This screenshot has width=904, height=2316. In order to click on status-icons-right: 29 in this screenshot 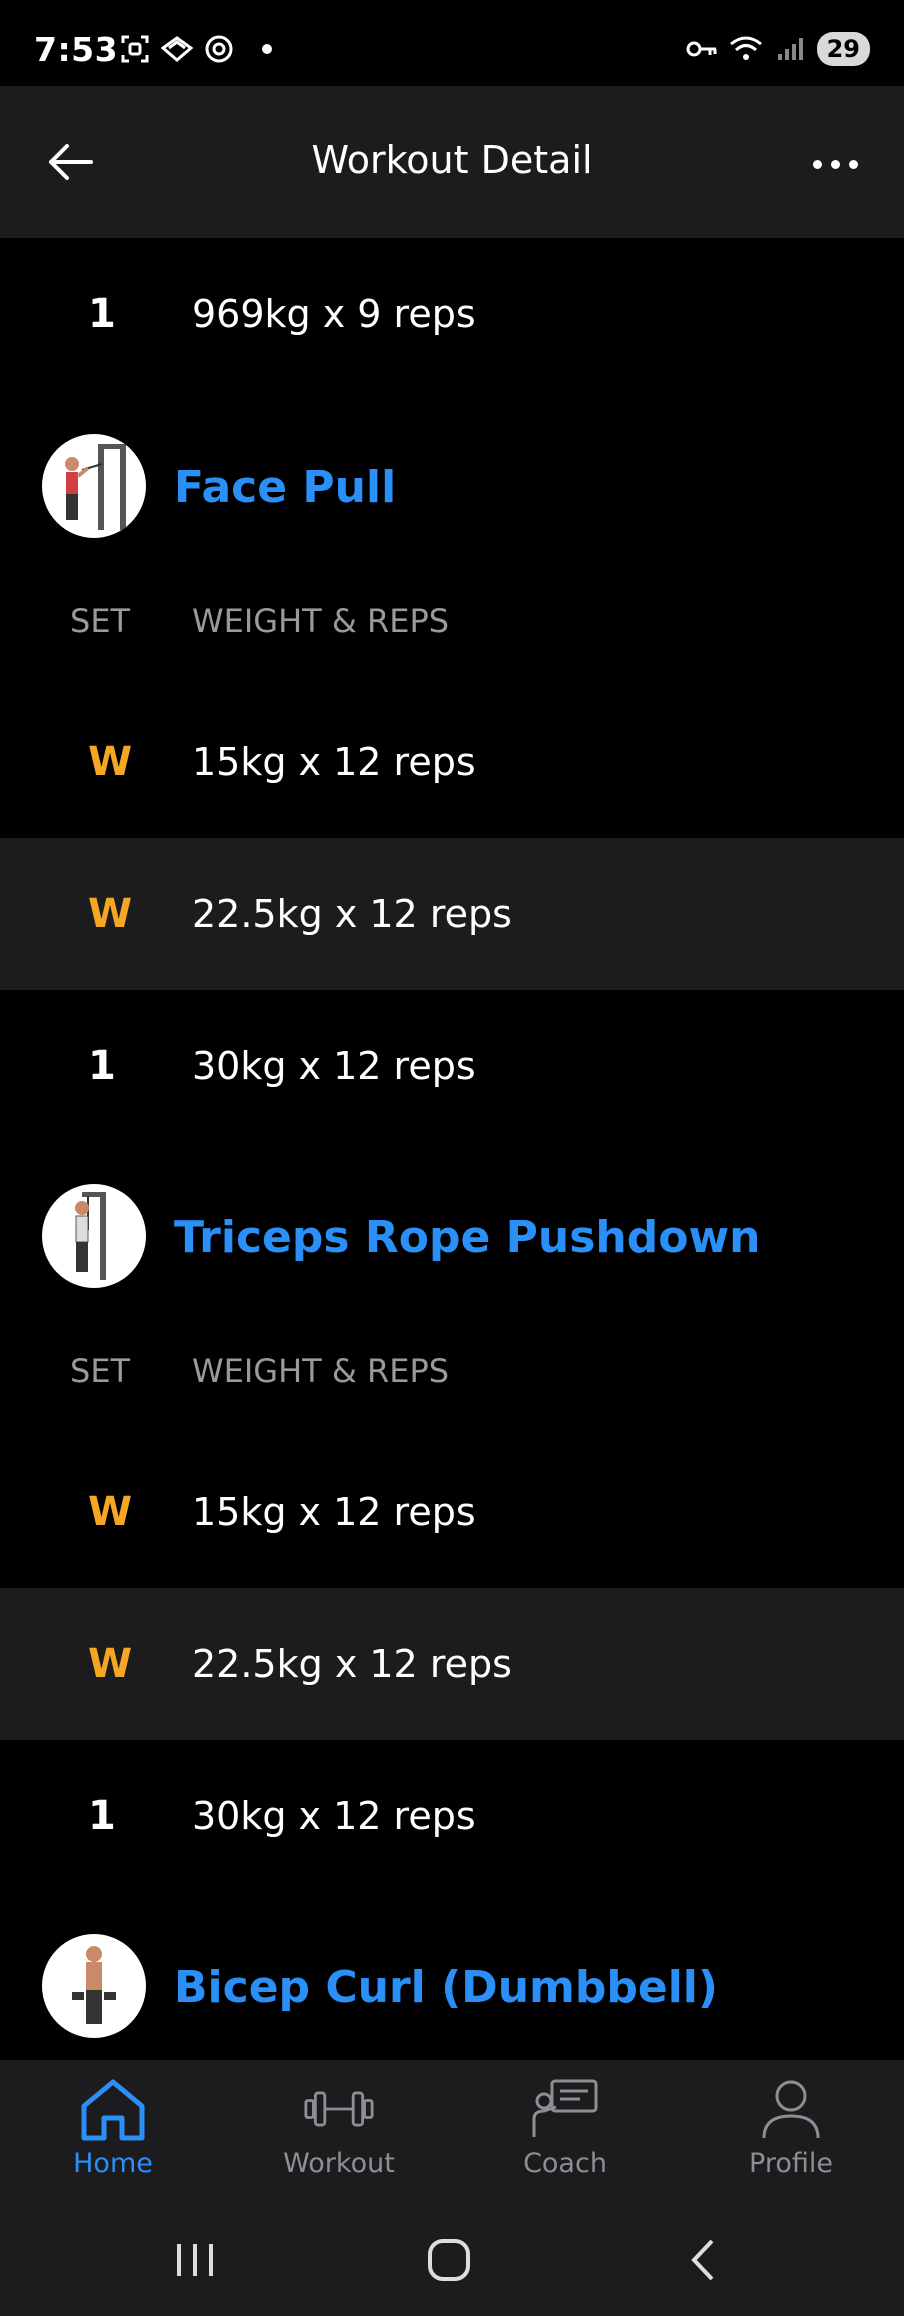, I will do `click(777, 49)`.